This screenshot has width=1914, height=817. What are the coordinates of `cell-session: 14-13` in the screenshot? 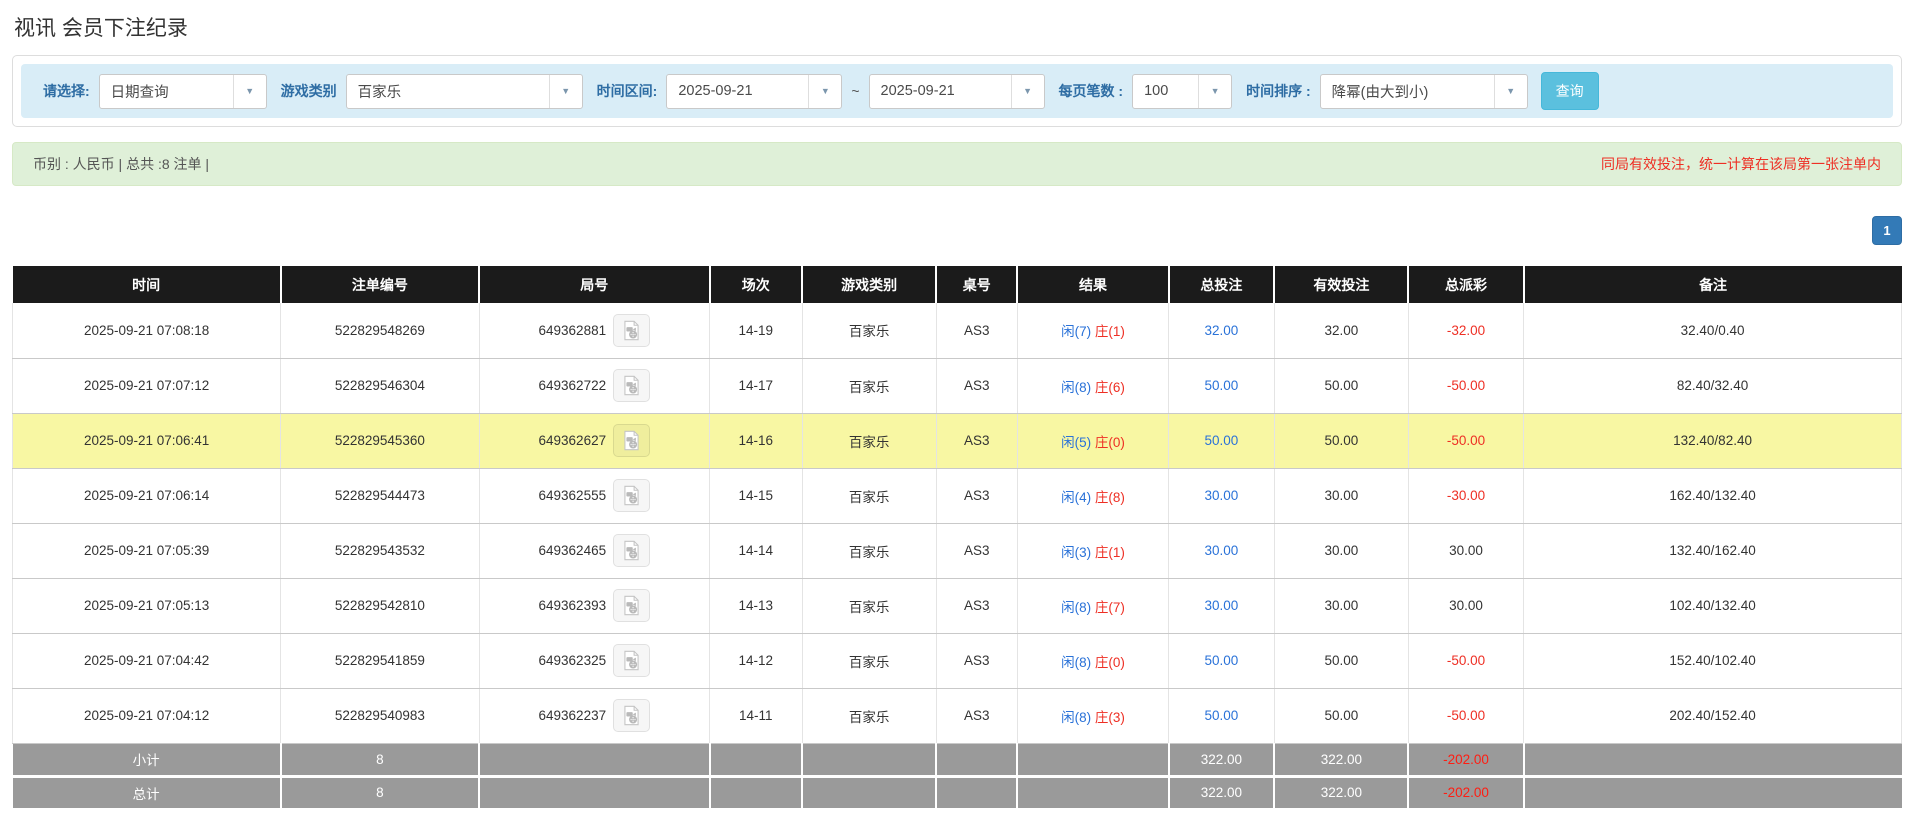 It's located at (756, 606).